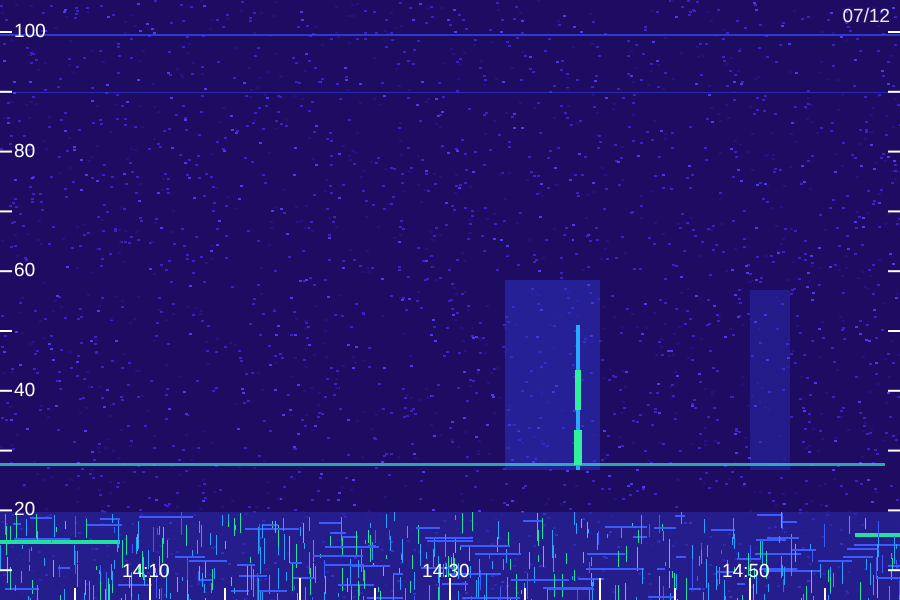  What do you see at coordinates (25, 510) in the screenshot?
I see `axis-label: 20` at bounding box center [25, 510].